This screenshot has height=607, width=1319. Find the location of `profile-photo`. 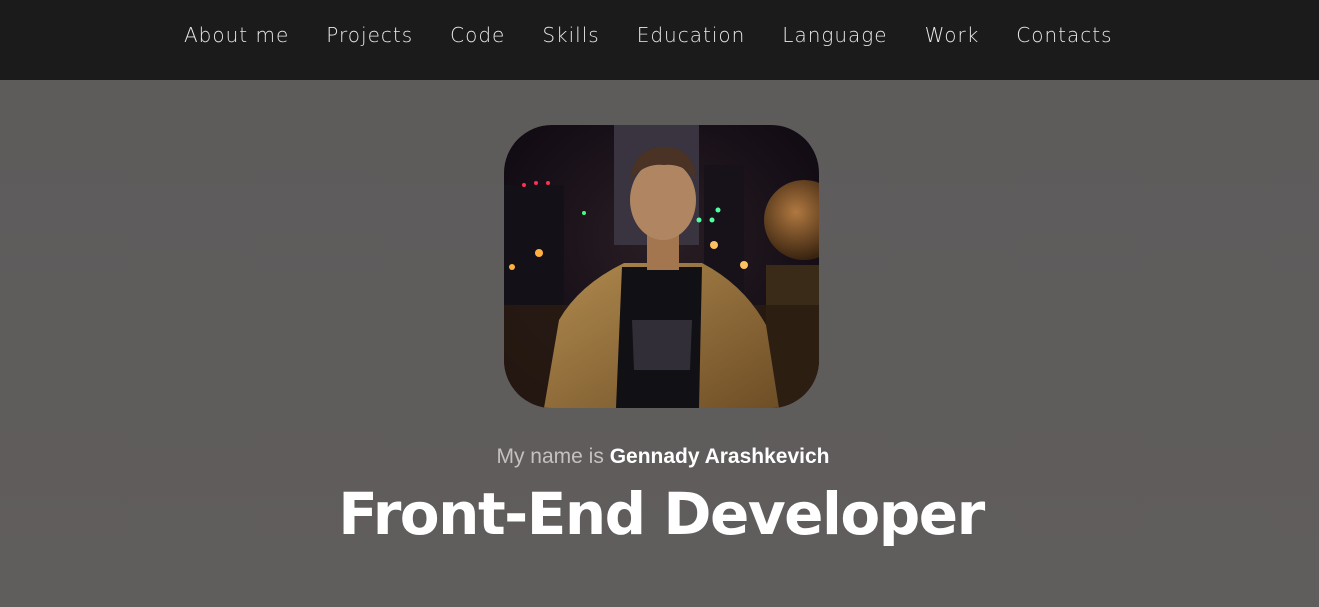

profile-photo is located at coordinates (661, 266).